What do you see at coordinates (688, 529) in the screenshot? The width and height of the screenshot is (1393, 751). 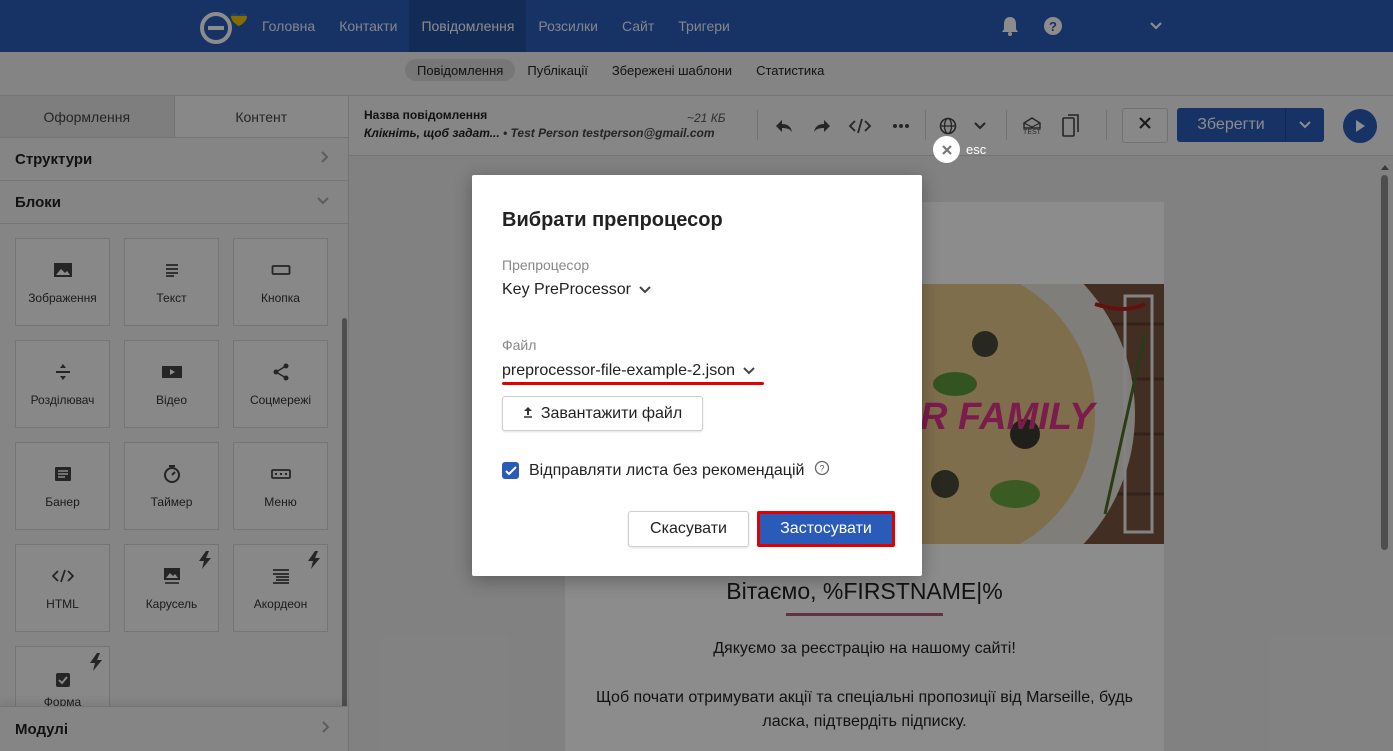 I see `cancel-button: Скасувати` at bounding box center [688, 529].